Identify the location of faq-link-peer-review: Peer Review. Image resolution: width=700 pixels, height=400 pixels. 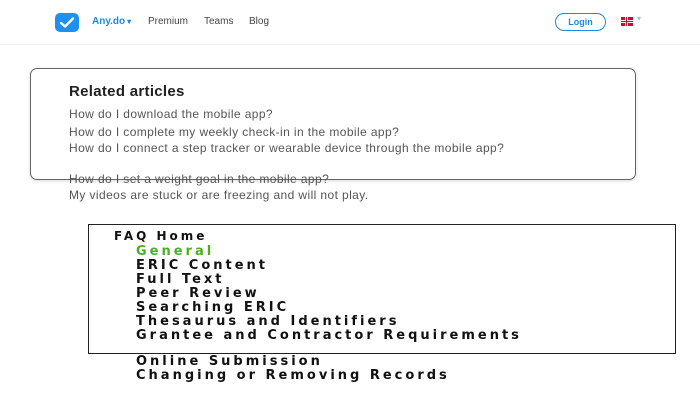
(198, 293).